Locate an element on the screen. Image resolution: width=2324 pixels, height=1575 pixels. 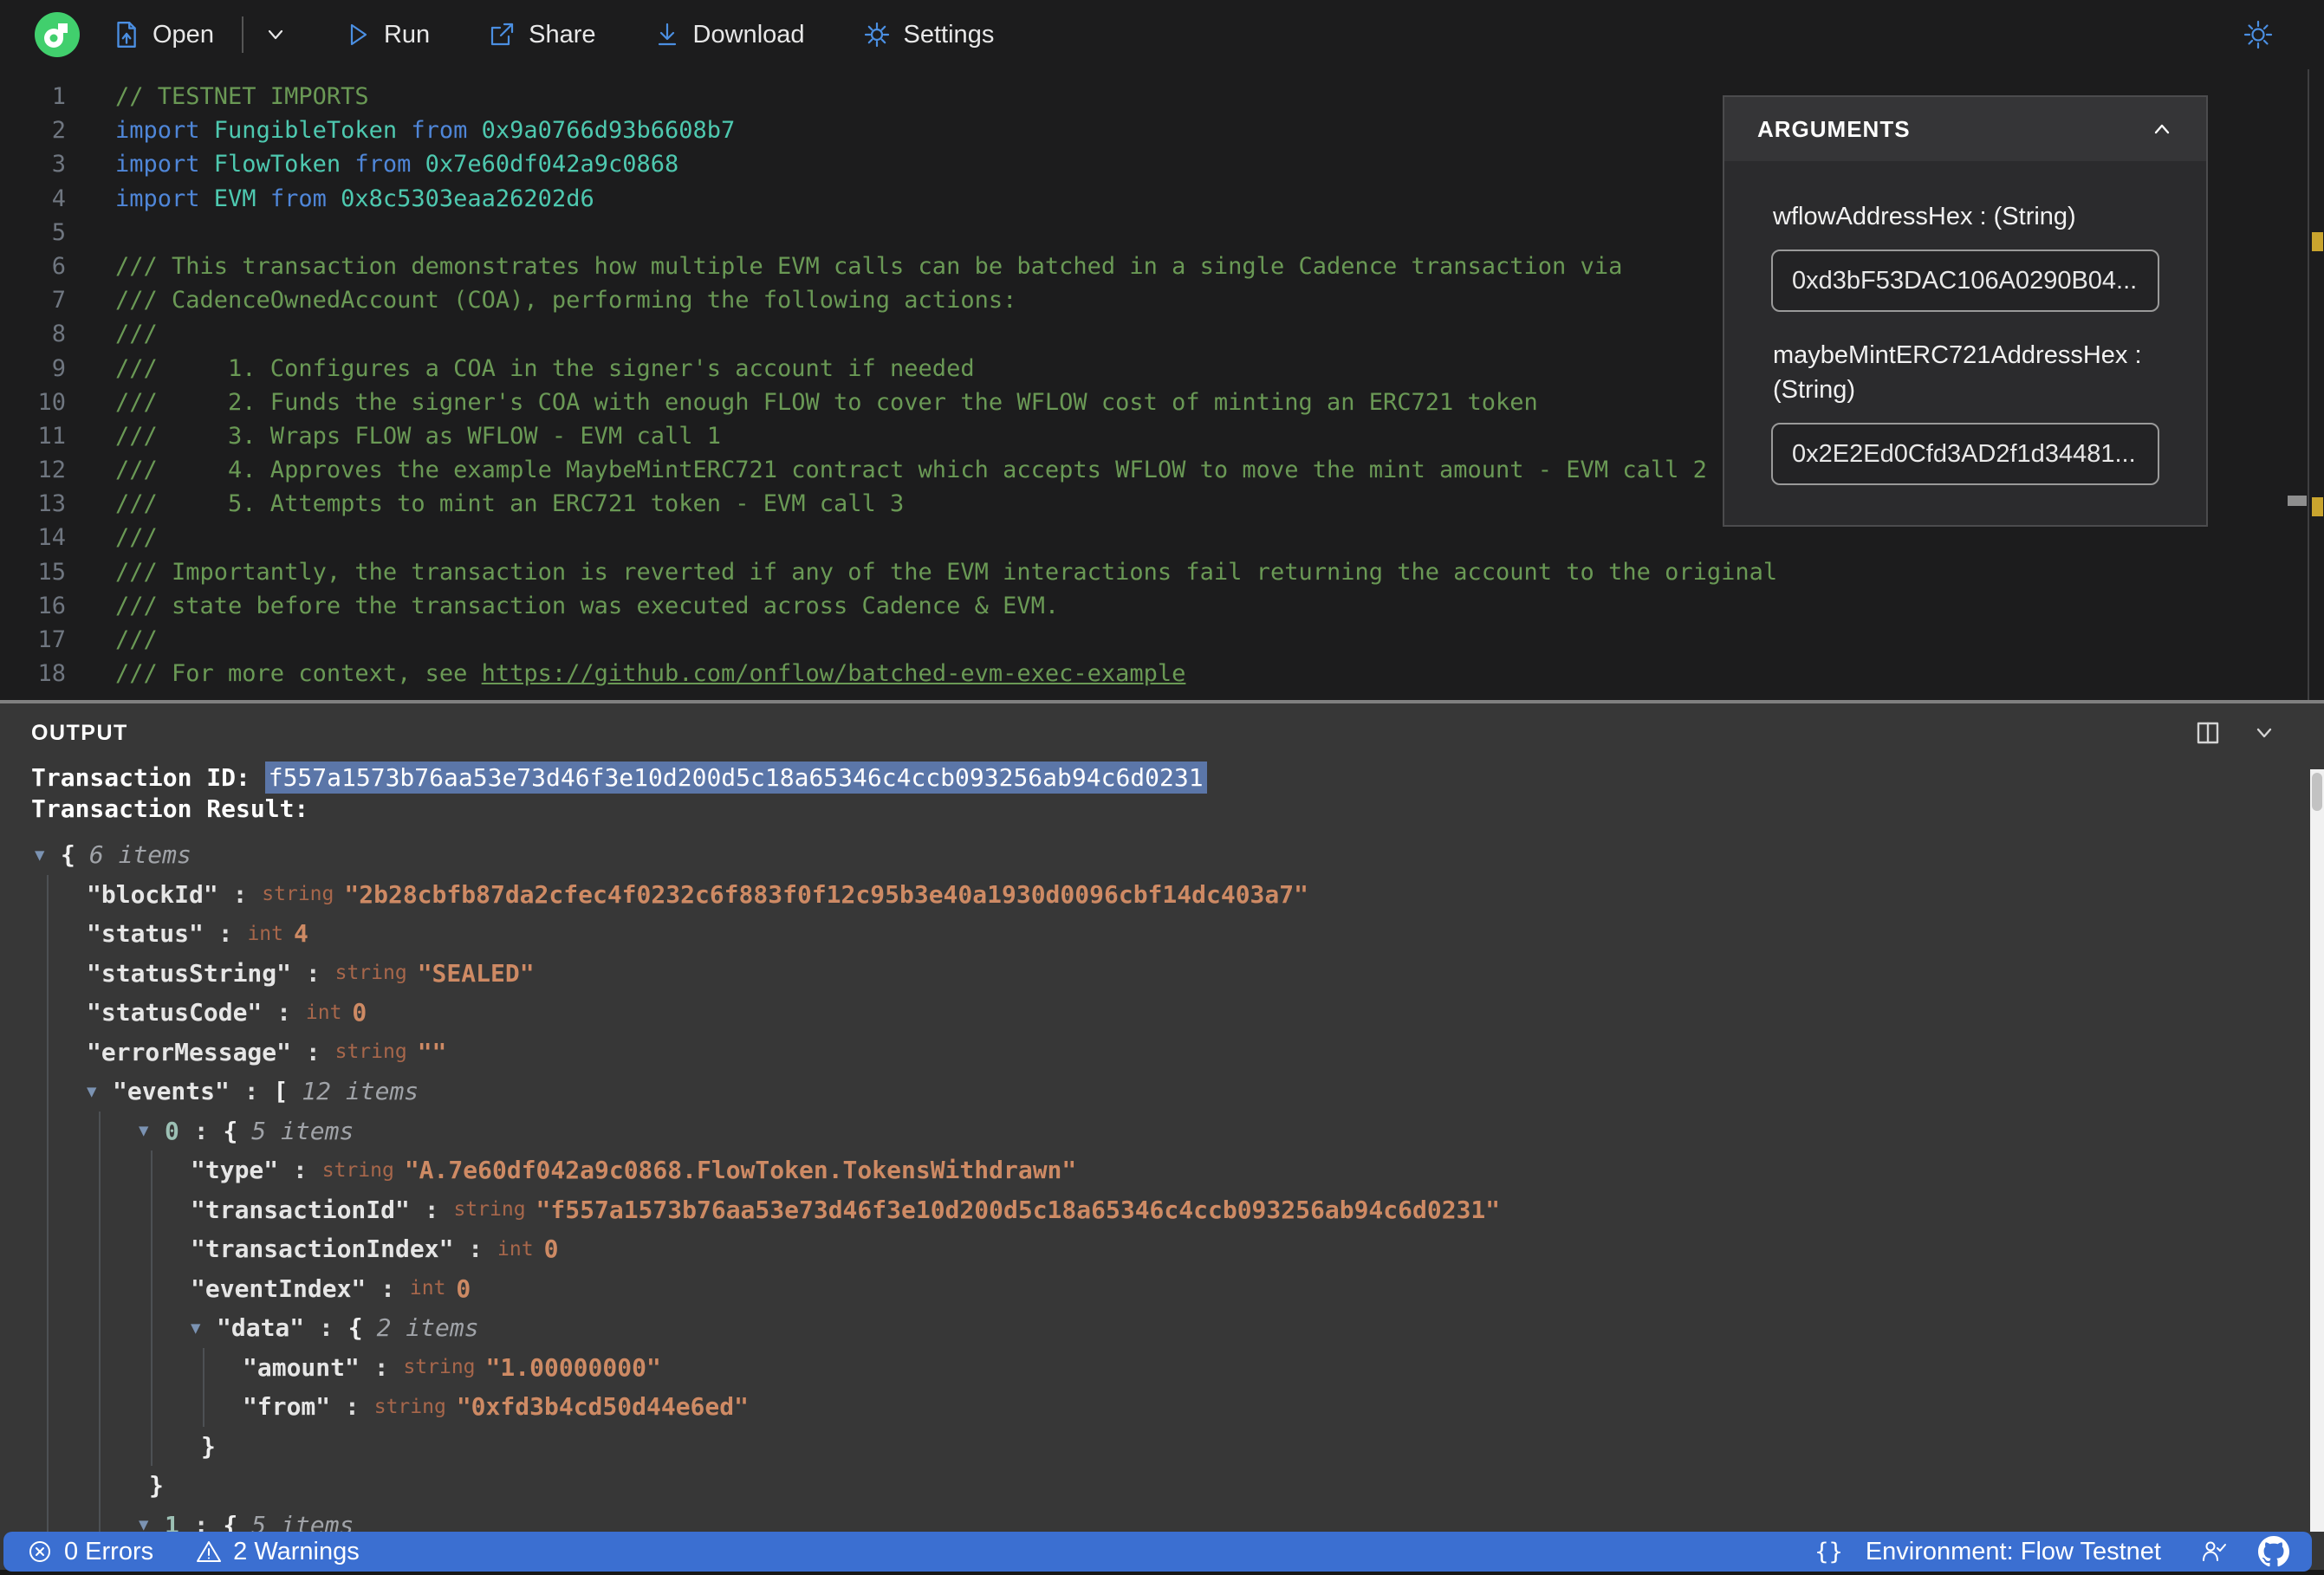
json-row: "amount" : string "1.00000000" is located at coordinates (1283, 1368).